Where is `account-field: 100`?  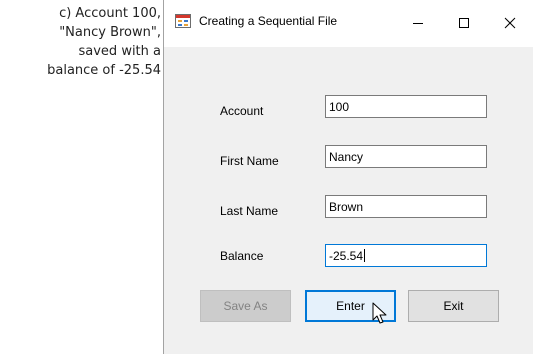
account-field: 100 is located at coordinates (406, 106).